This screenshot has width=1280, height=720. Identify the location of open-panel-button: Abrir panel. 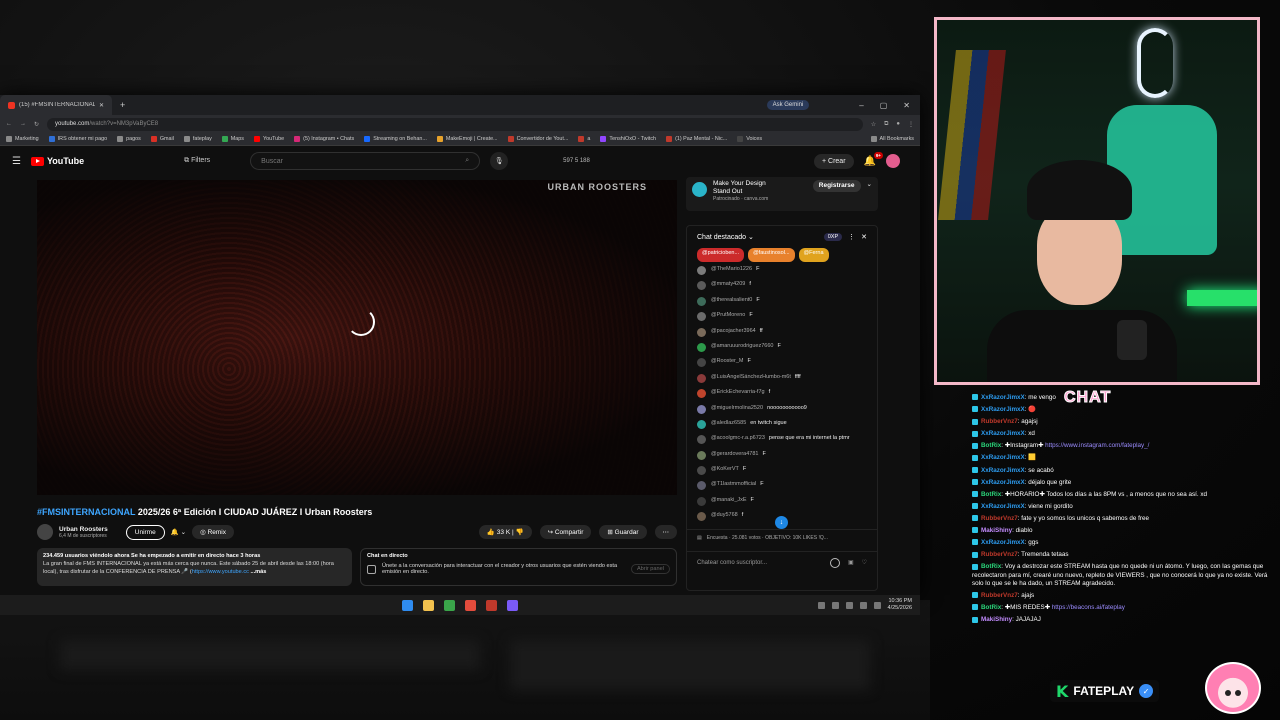
(650, 569).